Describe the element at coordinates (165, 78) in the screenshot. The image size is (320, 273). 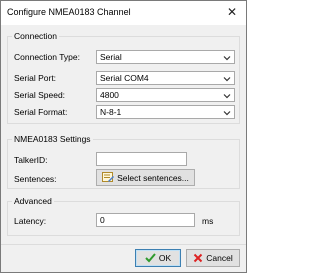
I see `serial-port-select: Serial COM4` at that location.